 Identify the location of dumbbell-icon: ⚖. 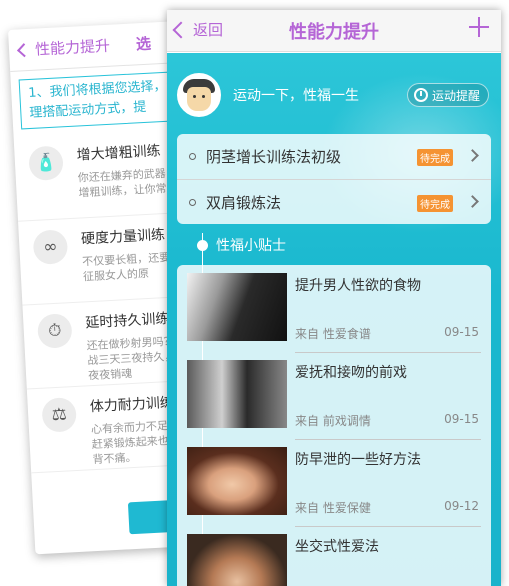
(59, 414).